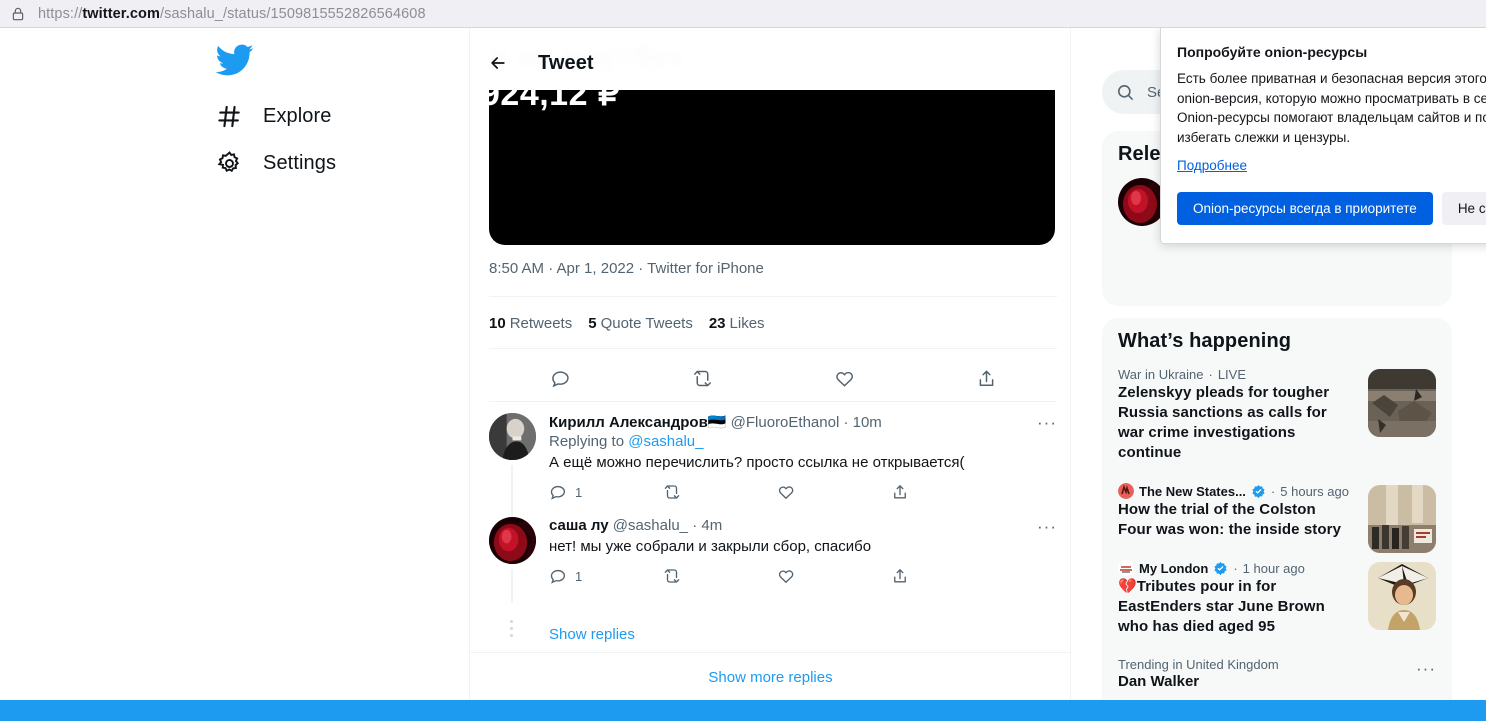 This screenshot has width=1486, height=721. I want to click on hashtag-icon, so click(229, 116).